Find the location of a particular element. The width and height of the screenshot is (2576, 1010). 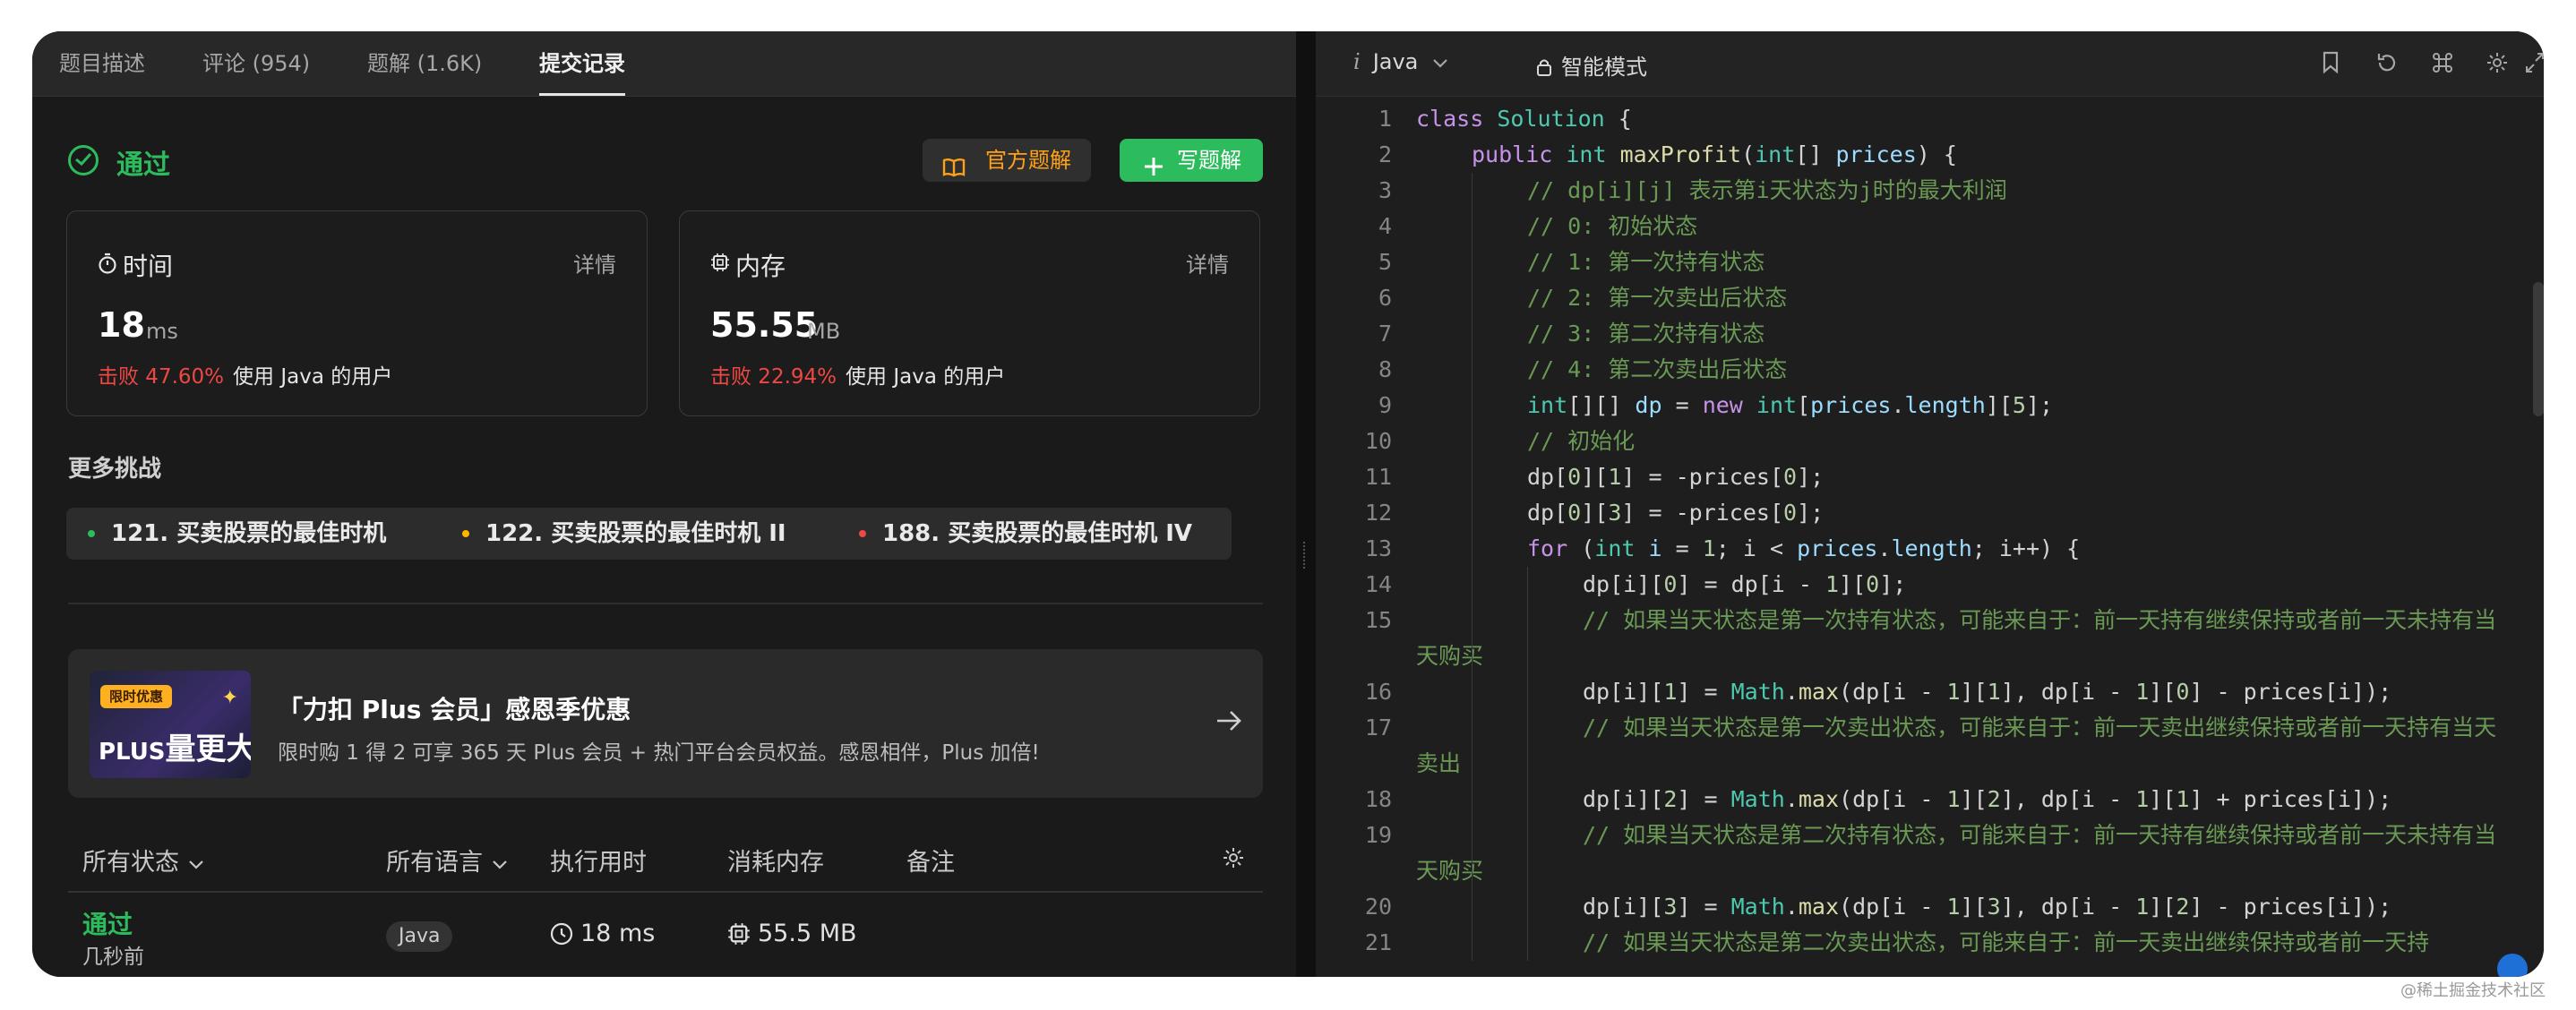

line-number: 13 is located at coordinates (1378, 548).